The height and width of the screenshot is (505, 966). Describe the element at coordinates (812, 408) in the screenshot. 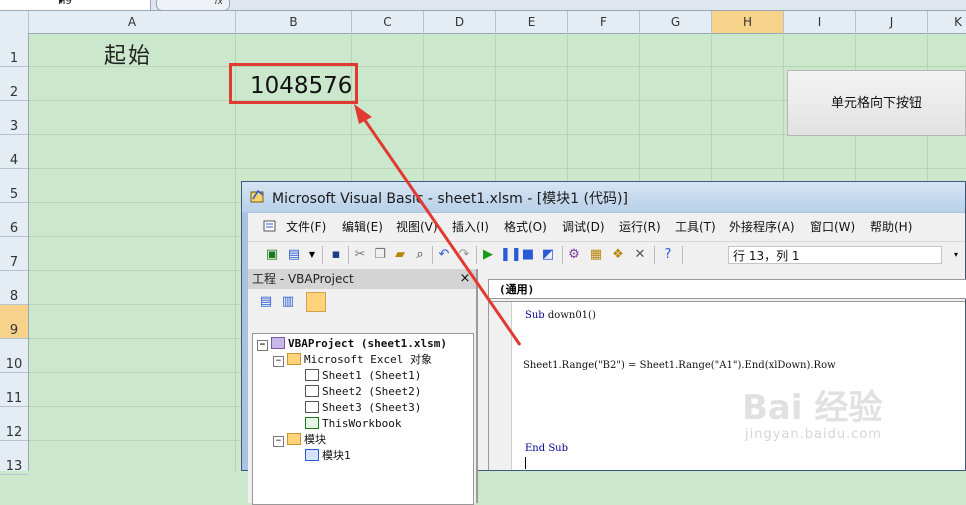

I see `watermark-logo: Bai 经验` at that location.